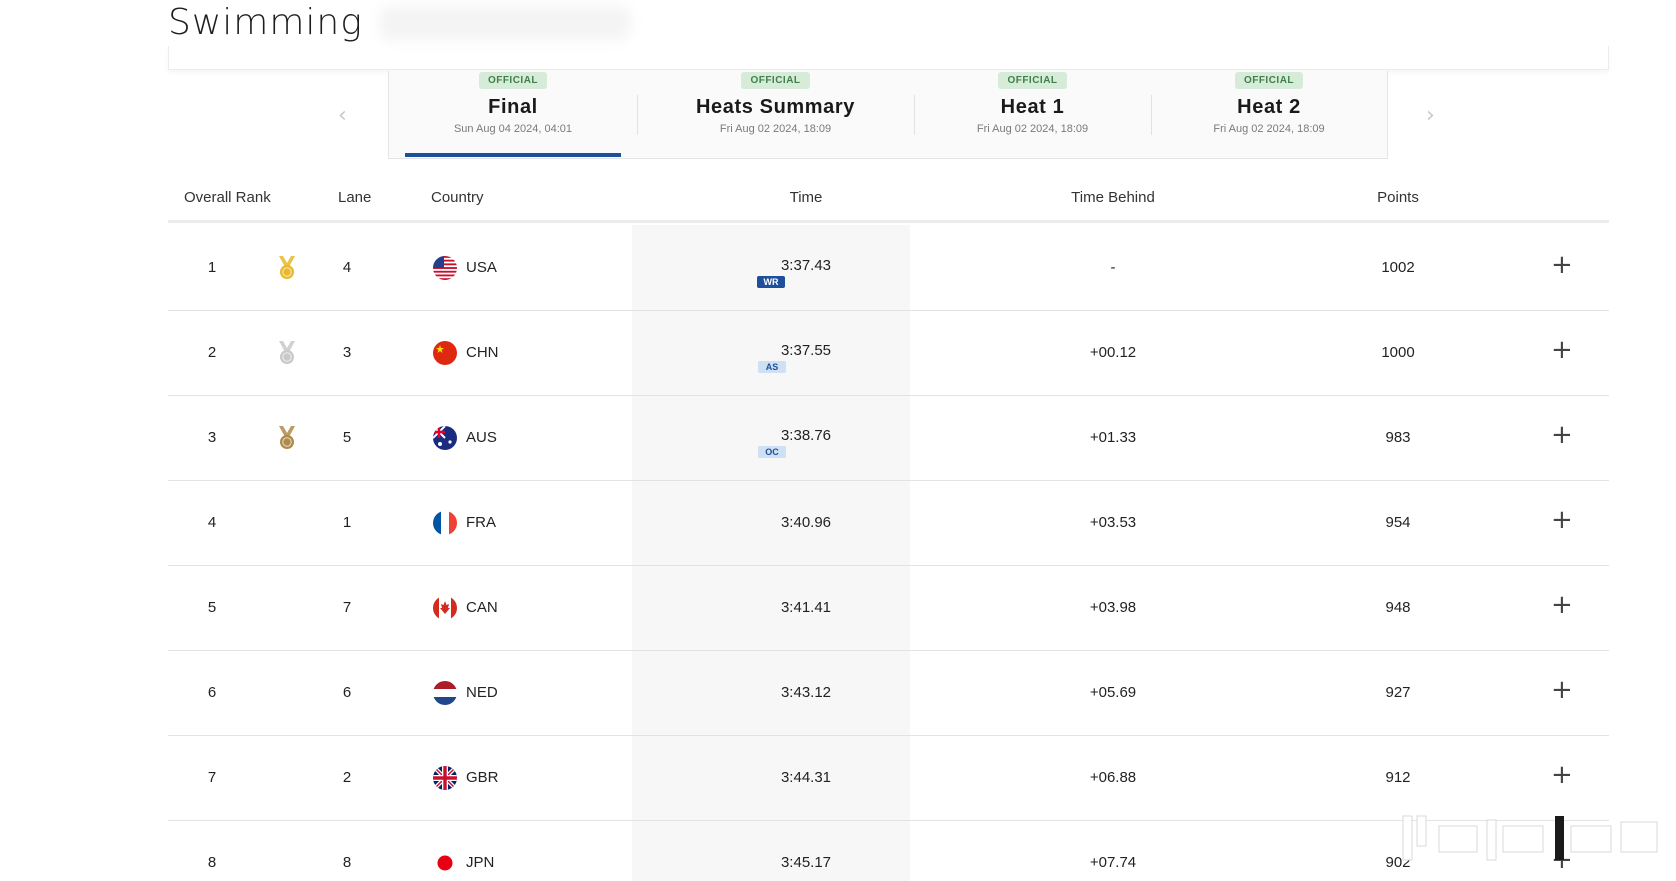 This screenshot has height=881, width=1676. What do you see at coordinates (1113, 197) in the screenshot?
I see `header-time-behind: Time Behind` at bounding box center [1113, 197].